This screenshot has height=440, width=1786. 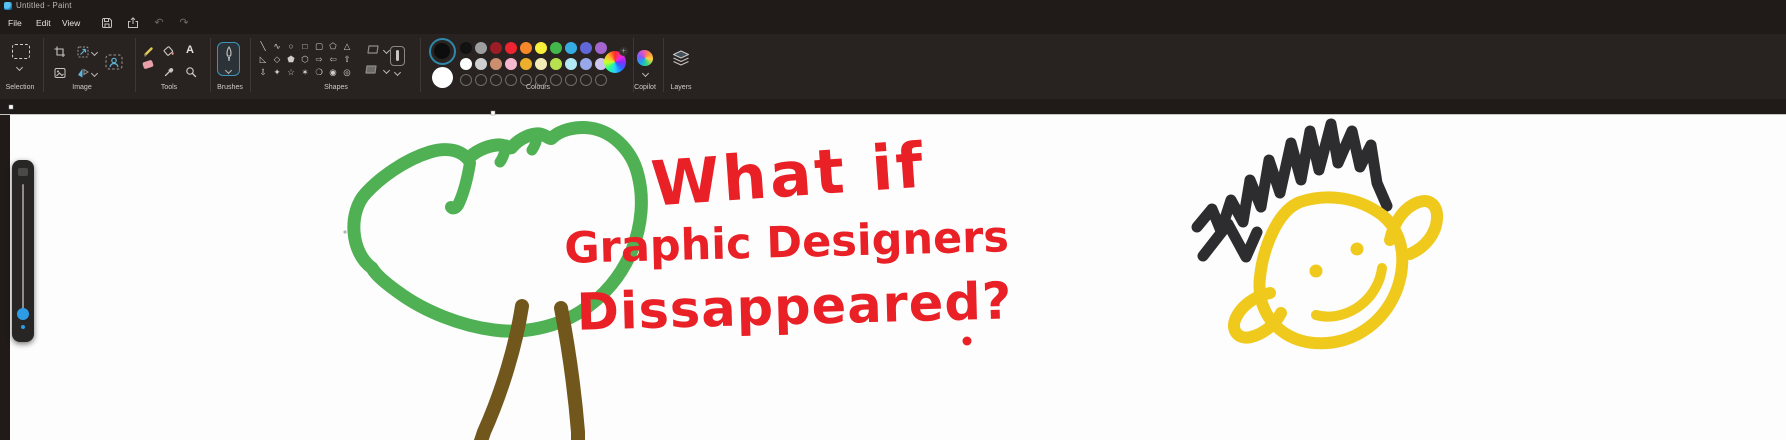 I want to click on size-slider-thumb, so click(x=23, y=314).